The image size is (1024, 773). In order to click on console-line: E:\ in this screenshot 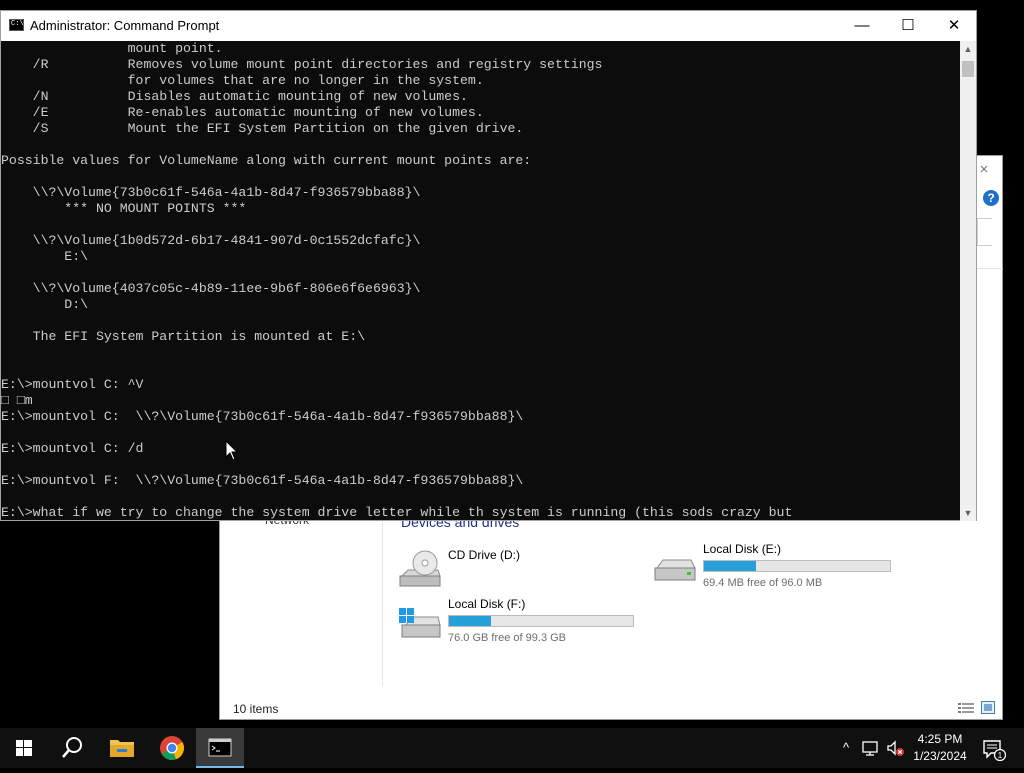, I will do `click(45, 256)`.